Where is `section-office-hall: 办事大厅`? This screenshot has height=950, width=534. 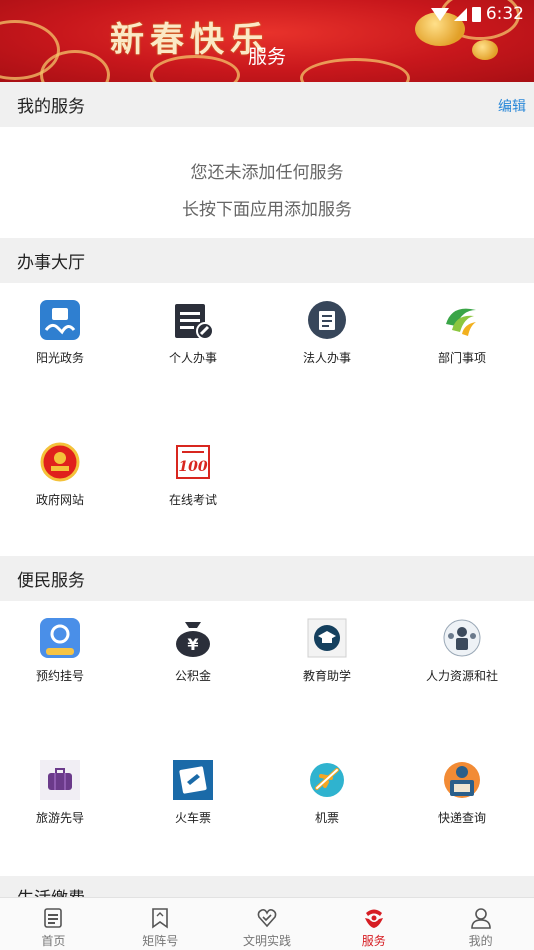
section-office-hall: 办事大厅 is located at coordinates (267, 260).